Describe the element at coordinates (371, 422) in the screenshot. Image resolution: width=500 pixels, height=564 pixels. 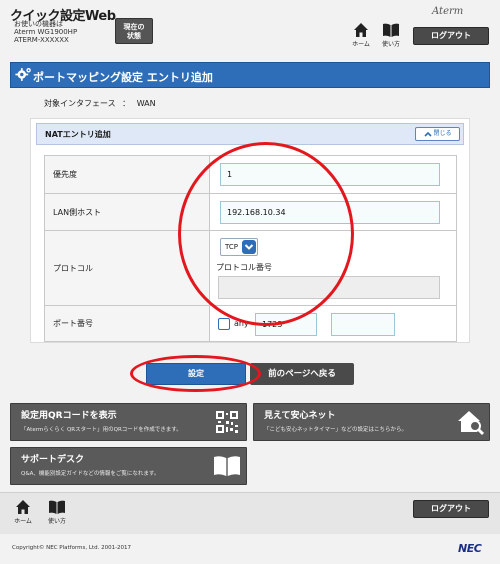
I see `safe-net-card: 見えて安心ネット 「こども安心ネットタイマー」などの設定はこちらから。` at that location.